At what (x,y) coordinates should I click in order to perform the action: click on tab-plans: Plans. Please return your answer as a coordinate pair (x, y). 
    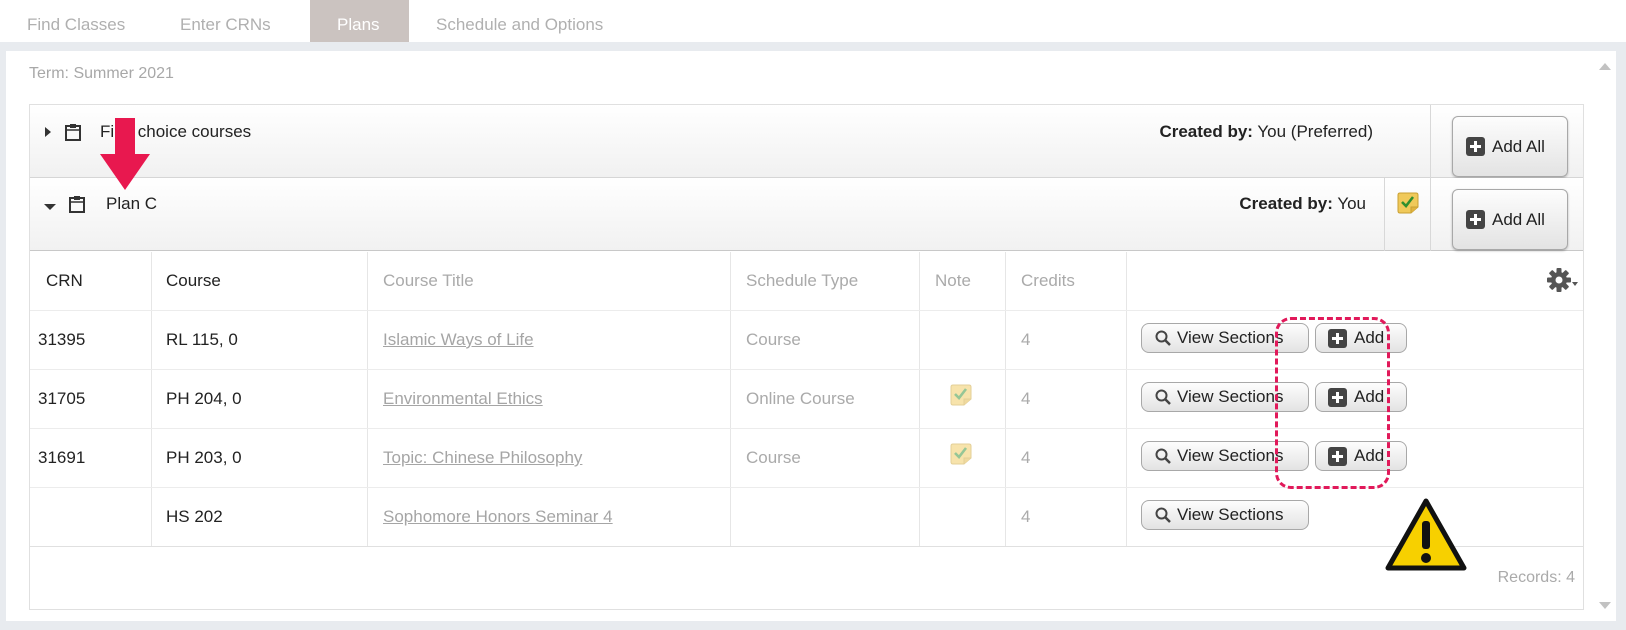
    Looking at the image, I should click on (359, 21).